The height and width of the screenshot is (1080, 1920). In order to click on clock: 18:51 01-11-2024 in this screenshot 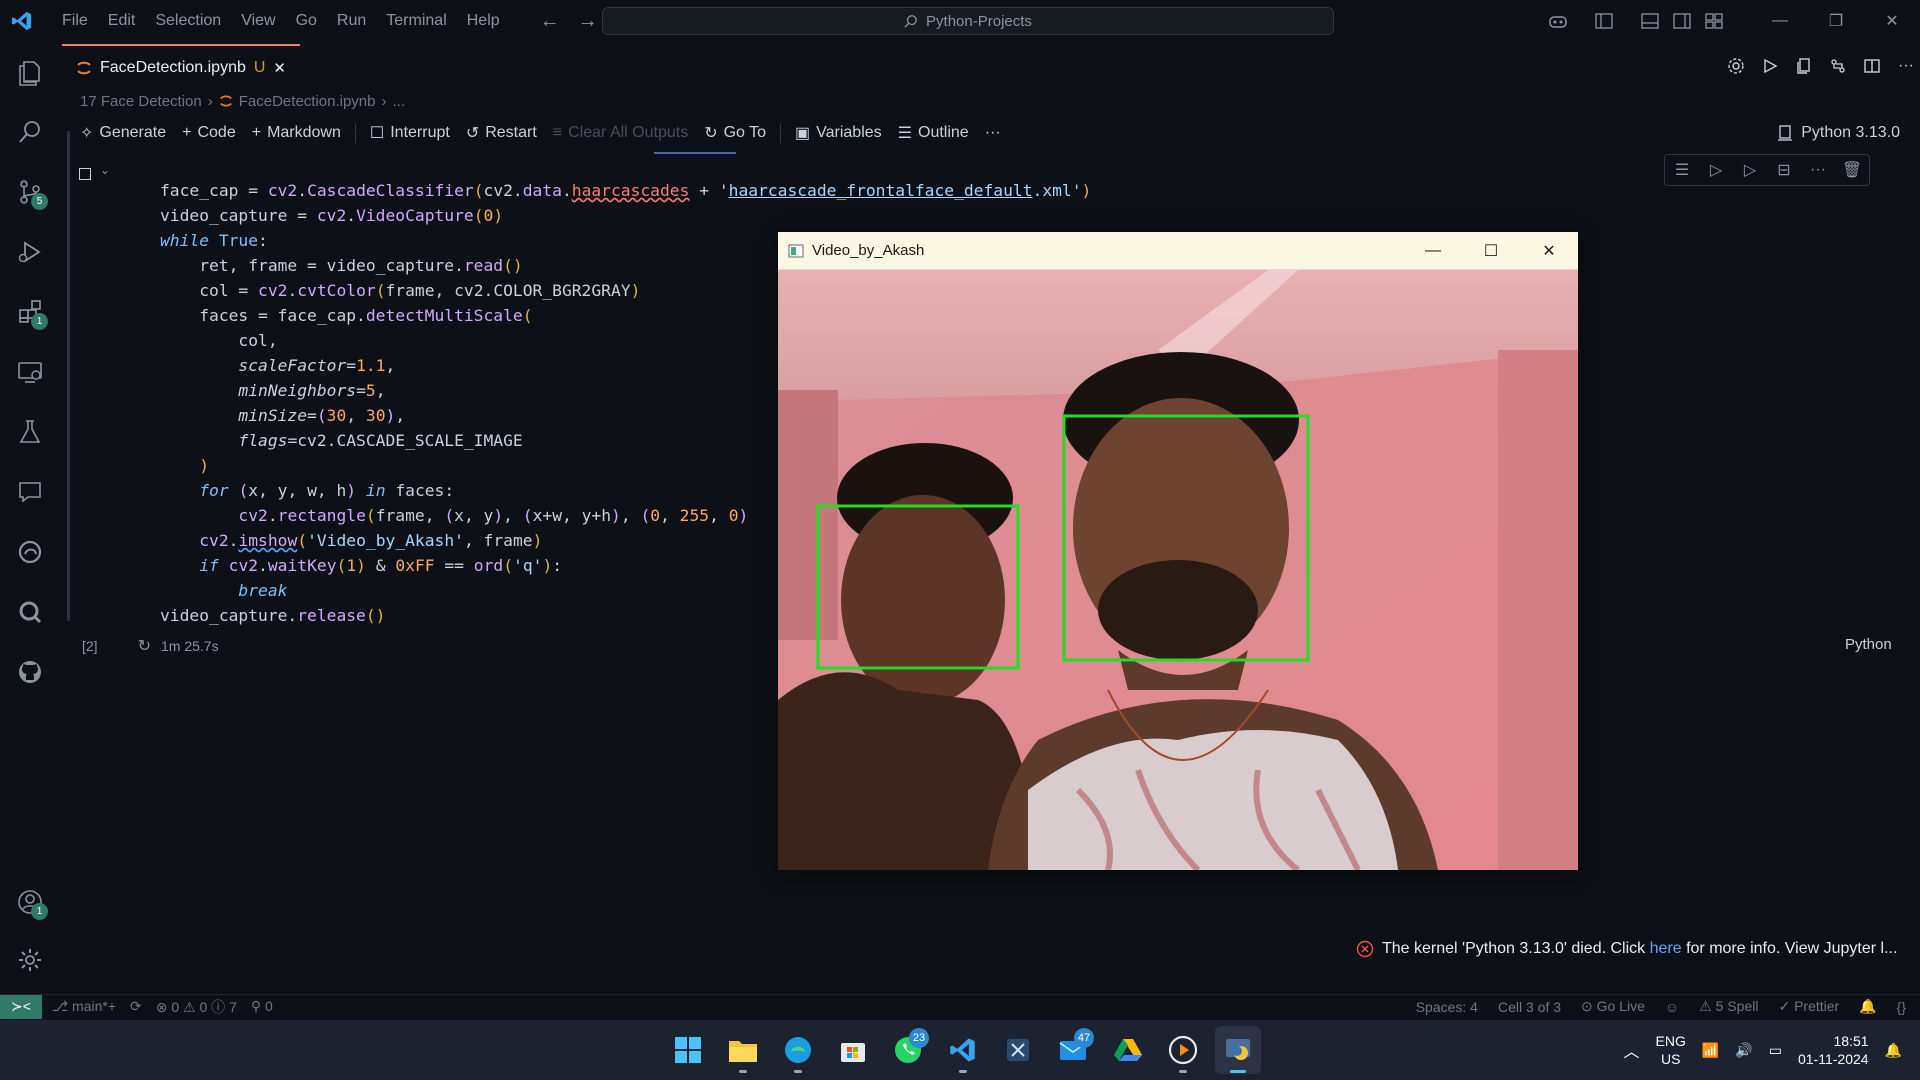, I will do `click(1833, 1050)`.